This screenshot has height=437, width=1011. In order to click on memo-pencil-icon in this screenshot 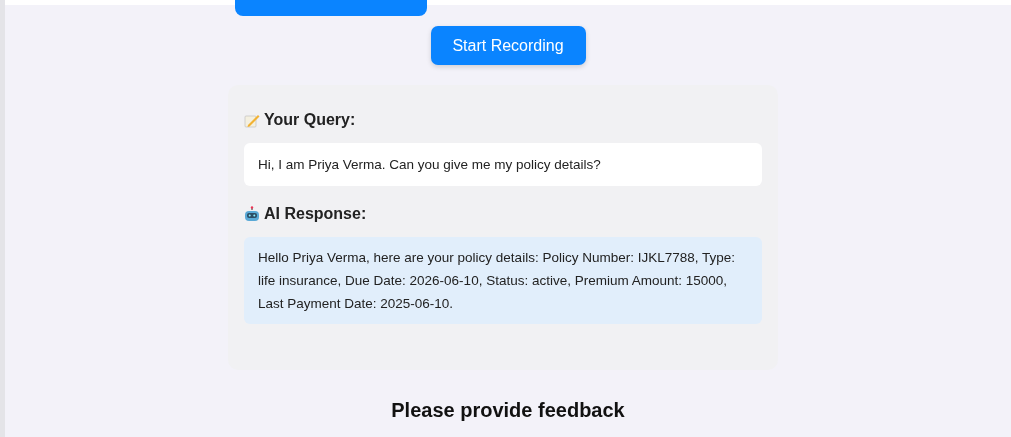, I will do `click(252, 120)`.